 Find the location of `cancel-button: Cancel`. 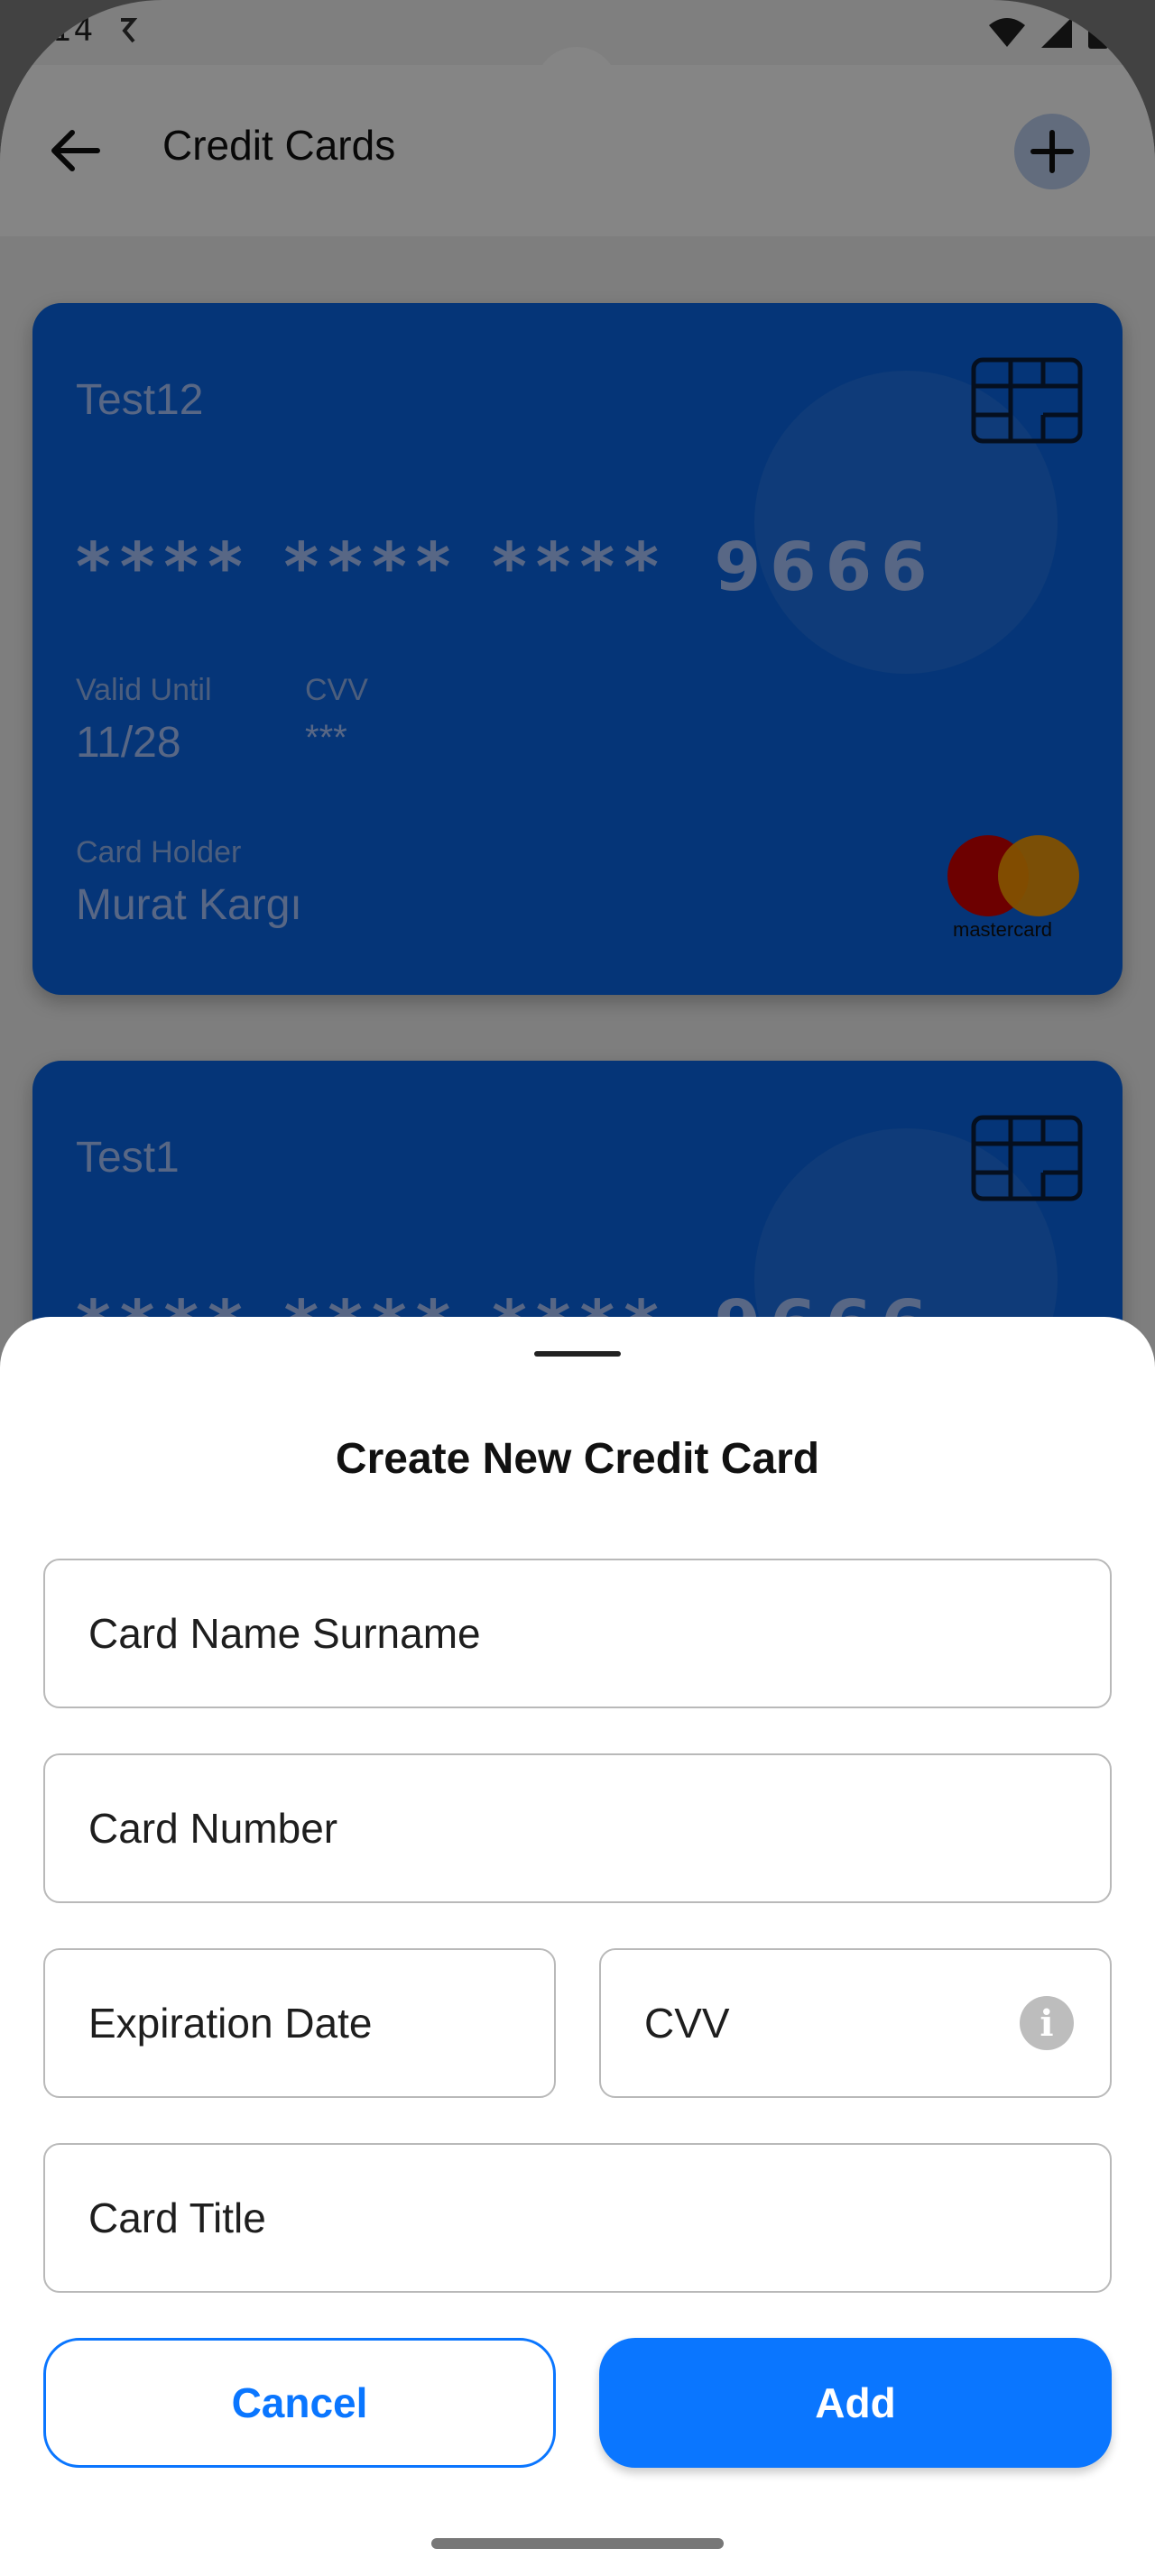

cancel-button: Cancel is located at coordinates (299, 2403).